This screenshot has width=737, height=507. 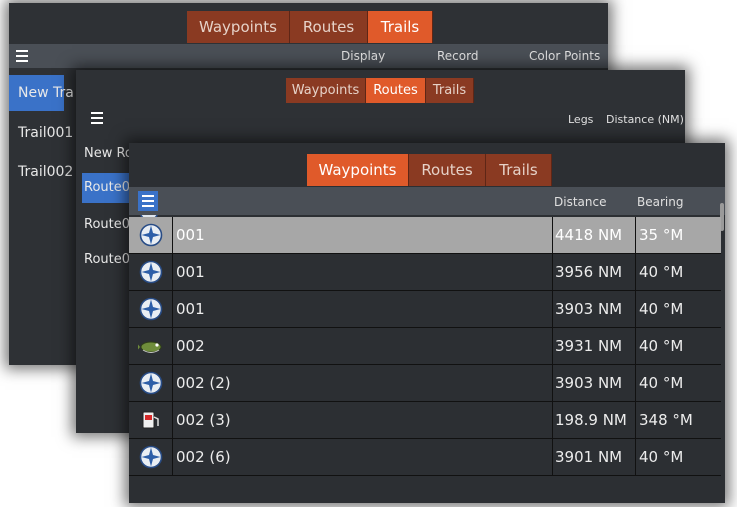 I want to click on trails-list-header: Display Record Color Points, so click(x=308, y=56).